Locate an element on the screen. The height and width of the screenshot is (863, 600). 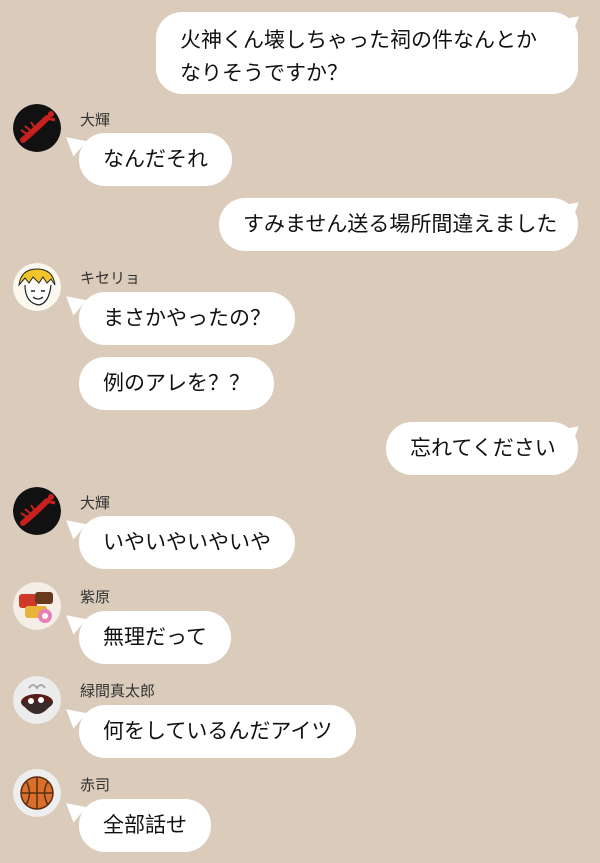
basketball-avatar is located at coordinates (37, 793).